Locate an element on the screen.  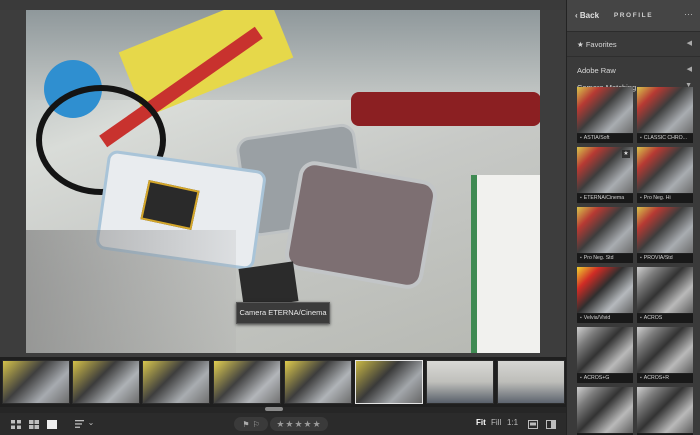
profile-name: ACROS is located at coordinates (653, 318).